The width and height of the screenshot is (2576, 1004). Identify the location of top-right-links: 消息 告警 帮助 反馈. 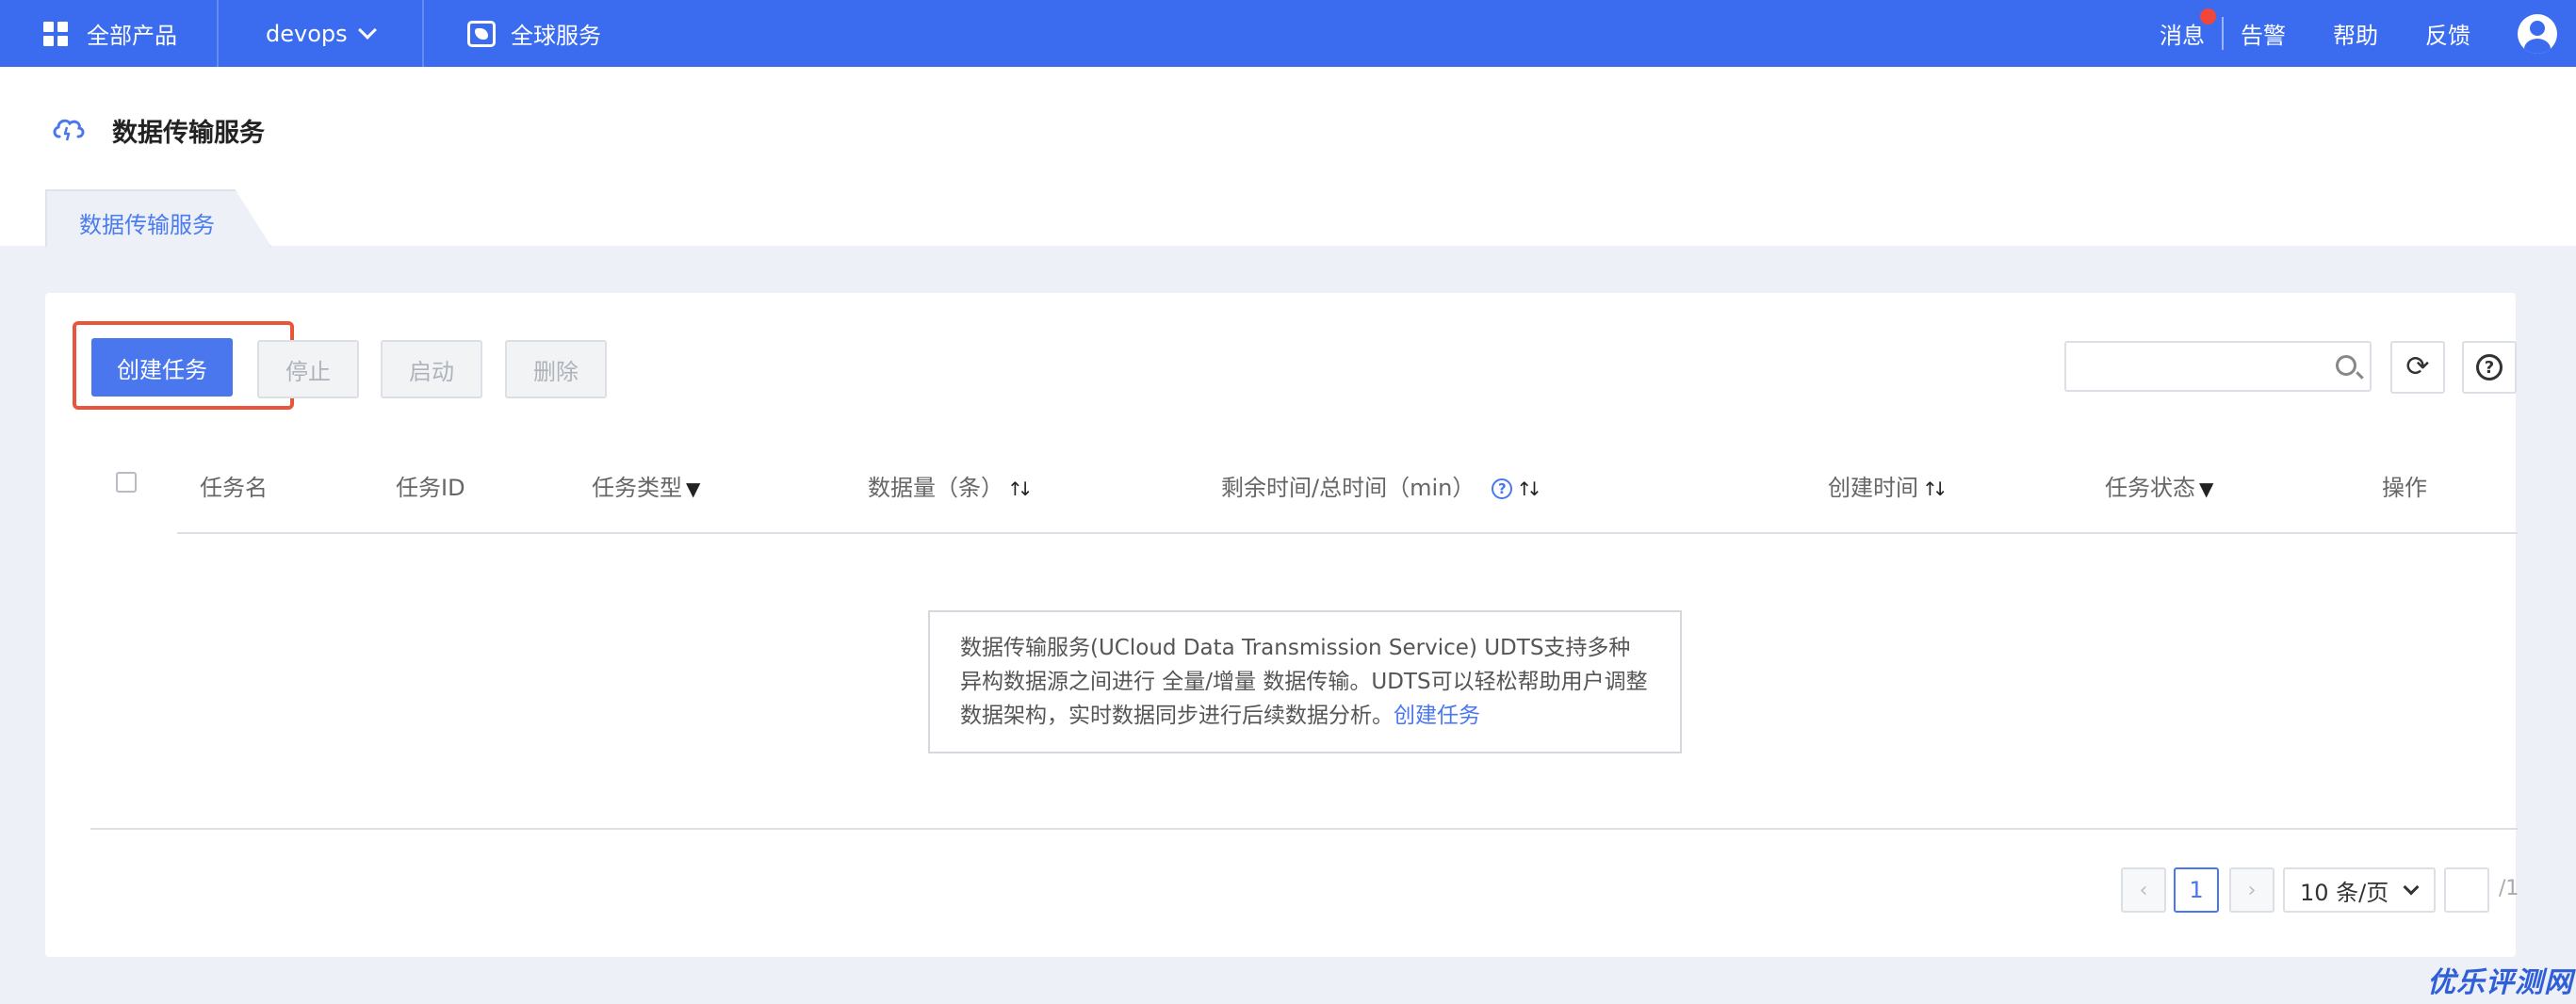
(2368, 33).